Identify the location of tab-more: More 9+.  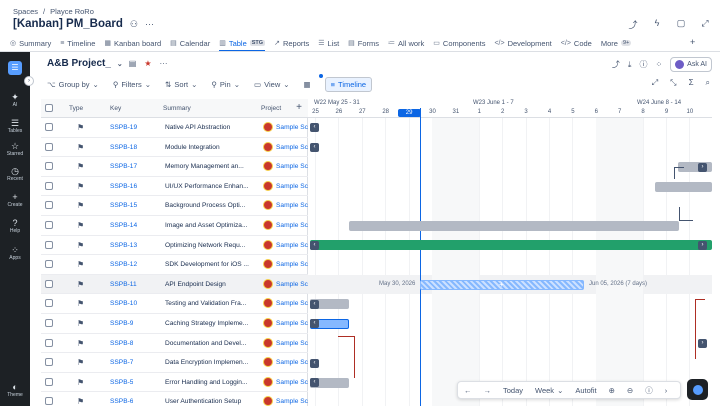
(616, 43).